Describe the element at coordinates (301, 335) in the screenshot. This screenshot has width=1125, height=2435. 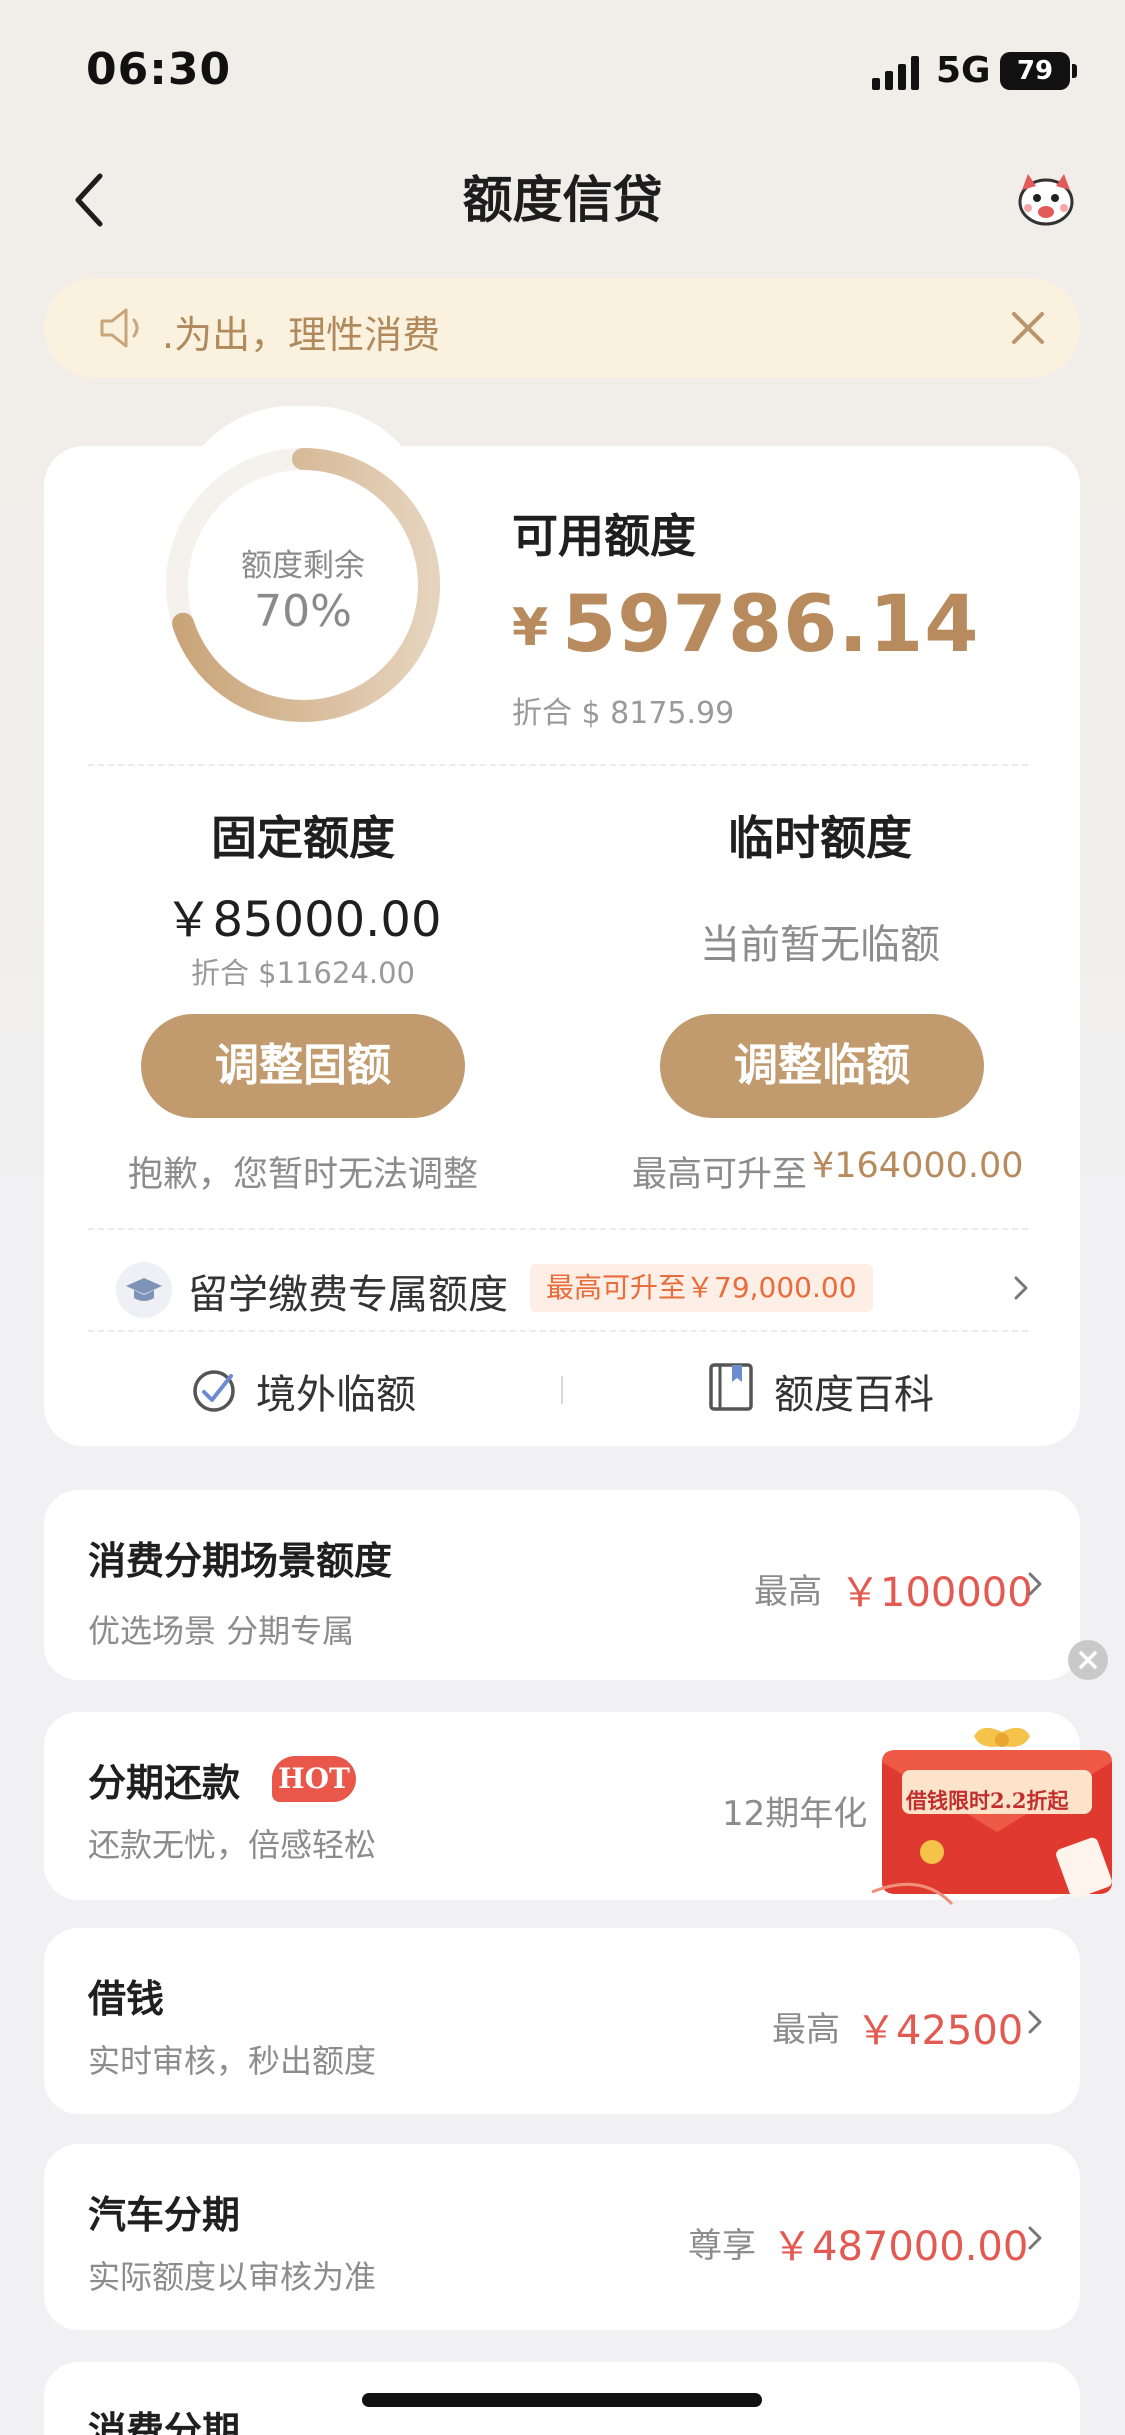
I see `notice-text: .为出，理性消费` at that location.